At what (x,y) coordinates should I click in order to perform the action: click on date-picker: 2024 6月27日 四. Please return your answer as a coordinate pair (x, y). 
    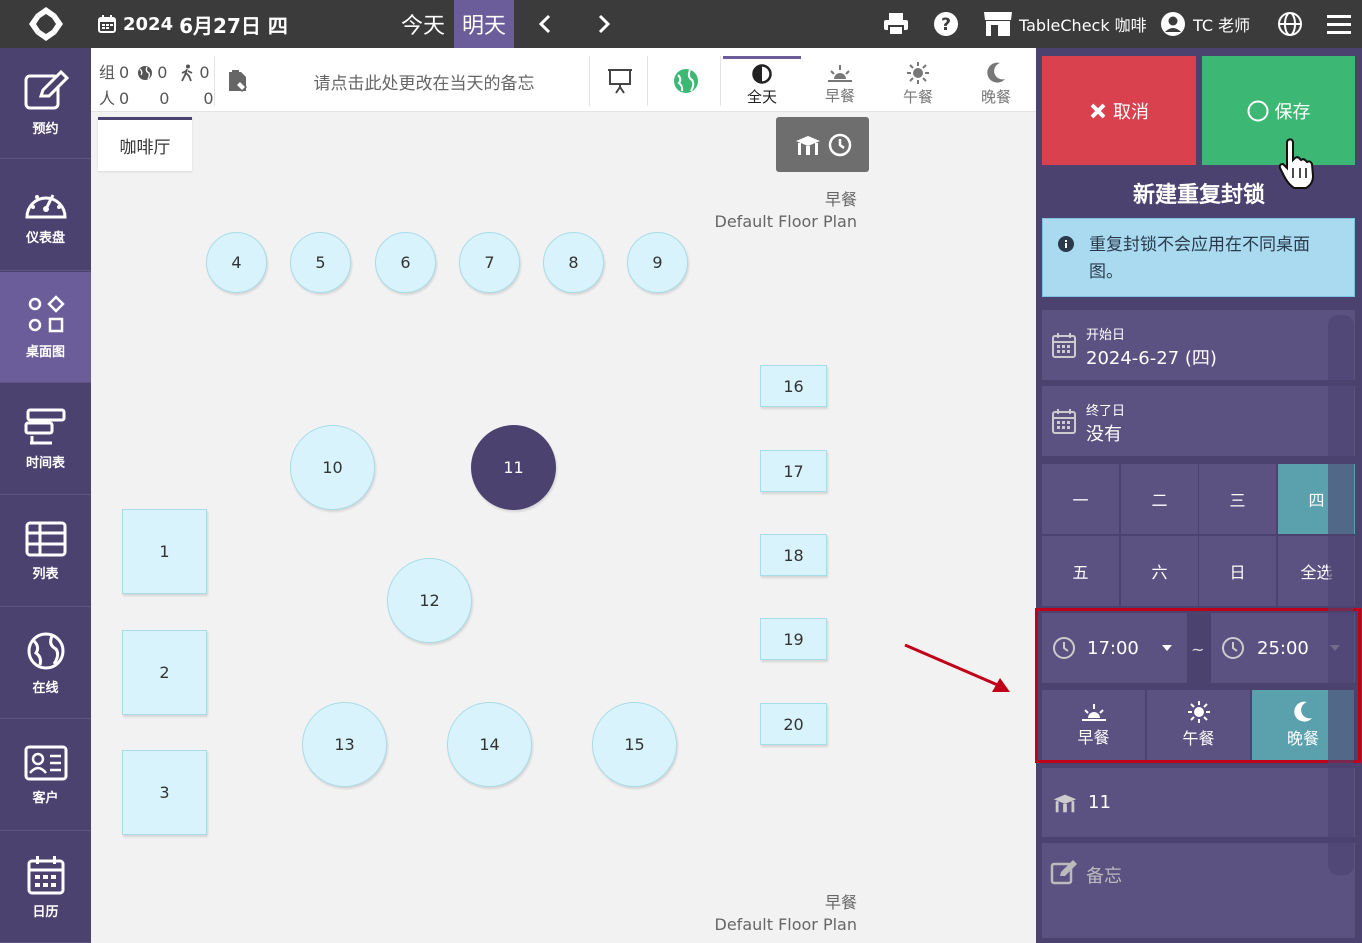
    Looking at the image, I should click on (192, 24).